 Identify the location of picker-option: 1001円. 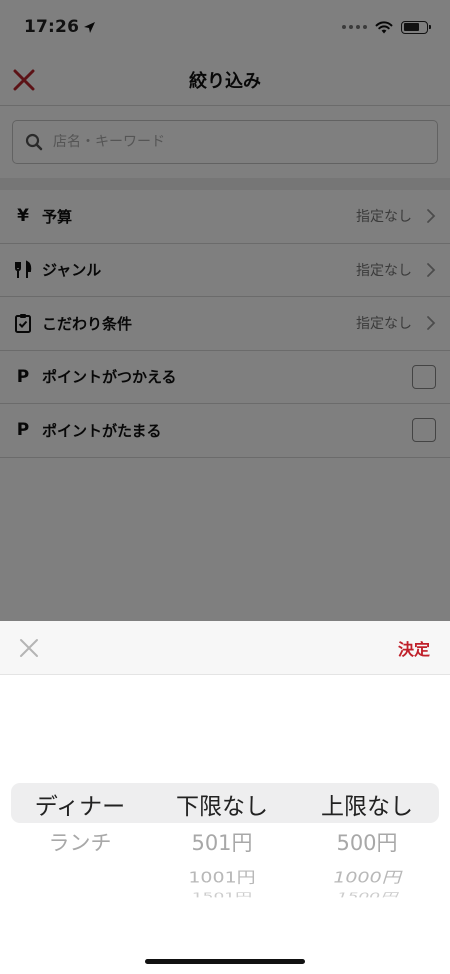
(222, 877).